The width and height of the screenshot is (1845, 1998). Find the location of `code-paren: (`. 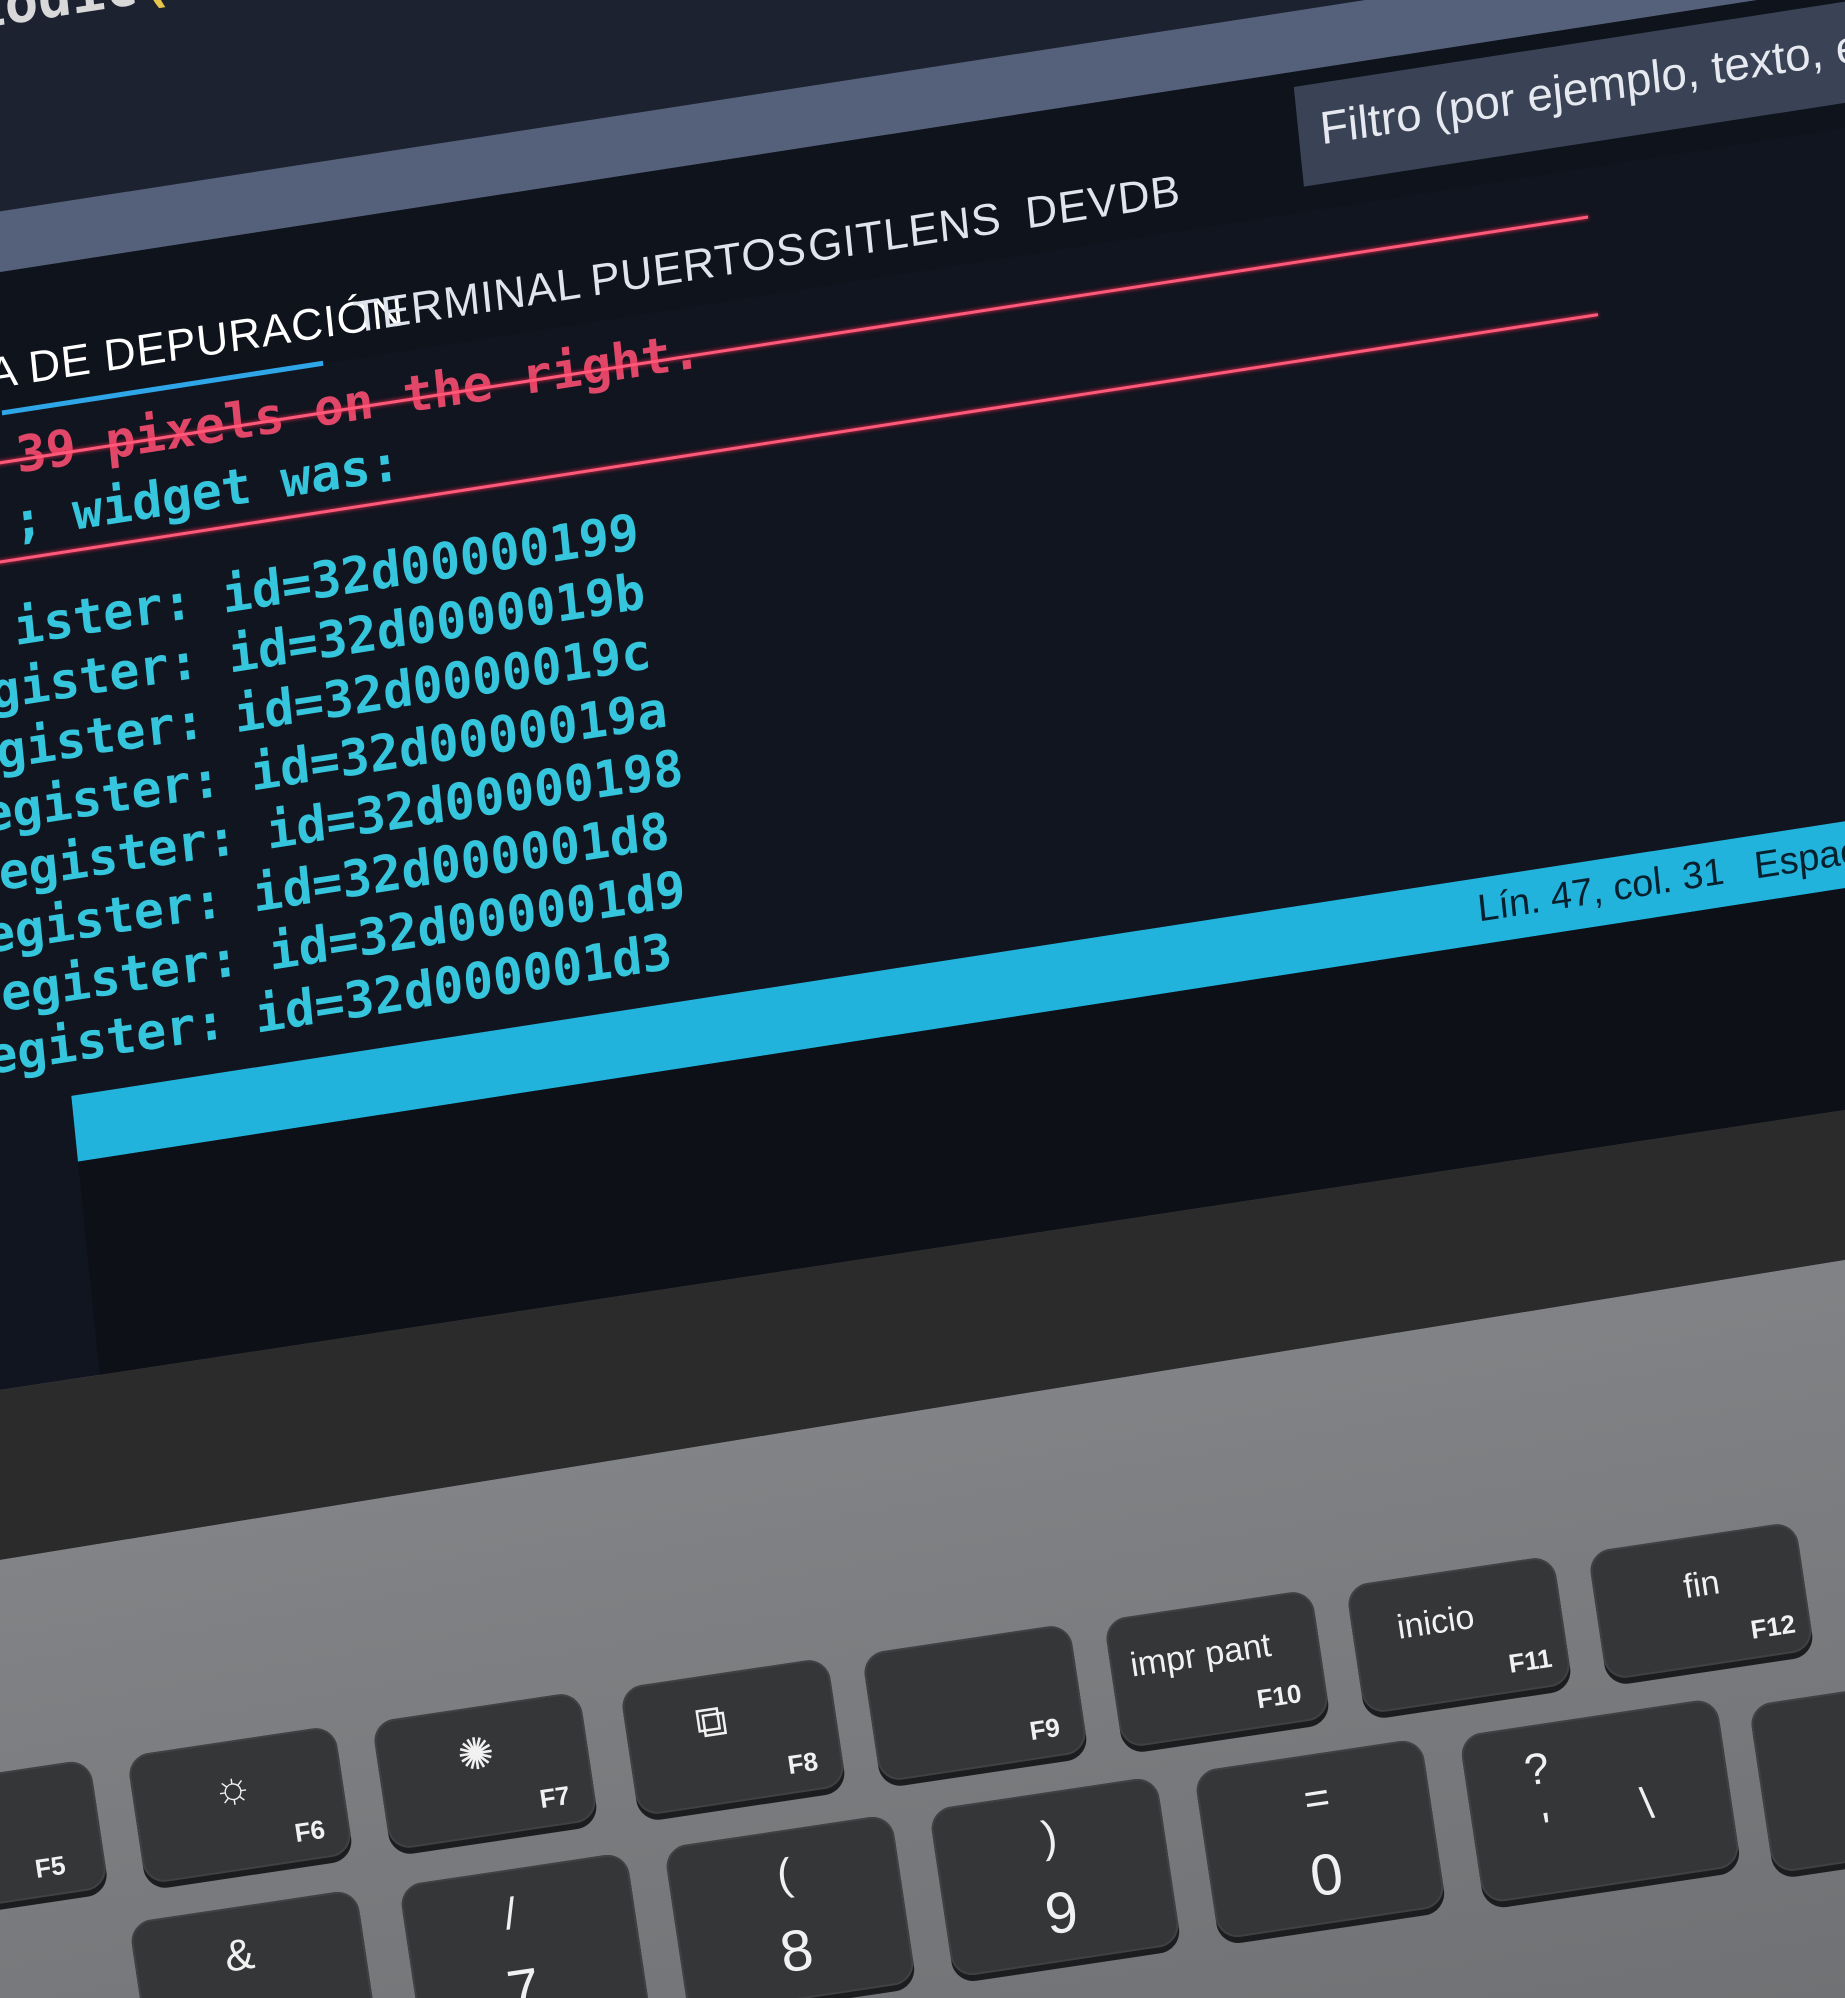

code-paren: ( is located at coordinates (154, 9).